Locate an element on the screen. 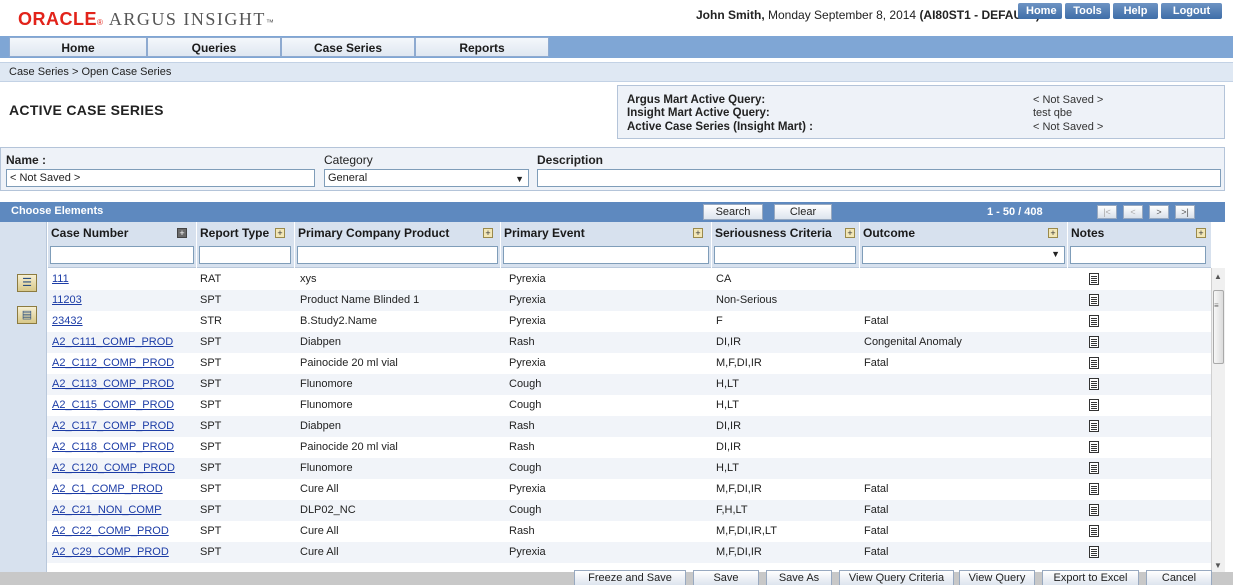  first-page-button: |< is located at coordinates (1107, 212).